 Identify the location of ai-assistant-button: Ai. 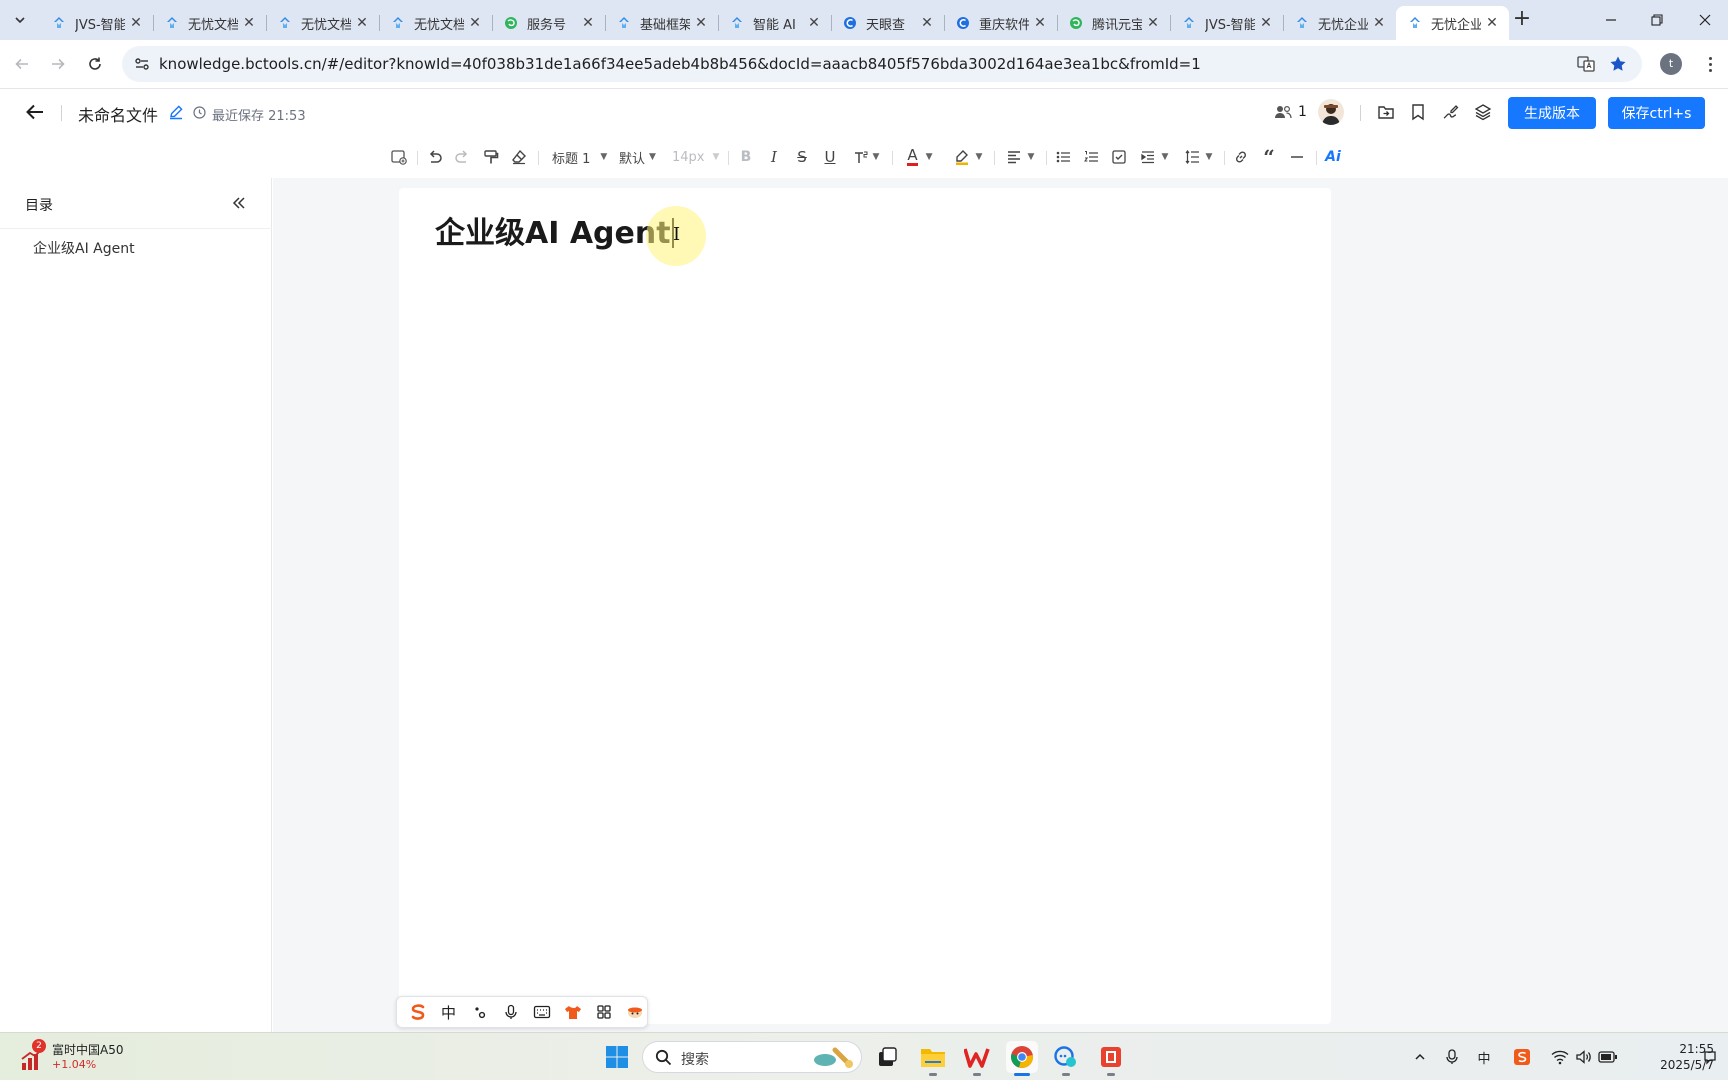
(1333, 157).